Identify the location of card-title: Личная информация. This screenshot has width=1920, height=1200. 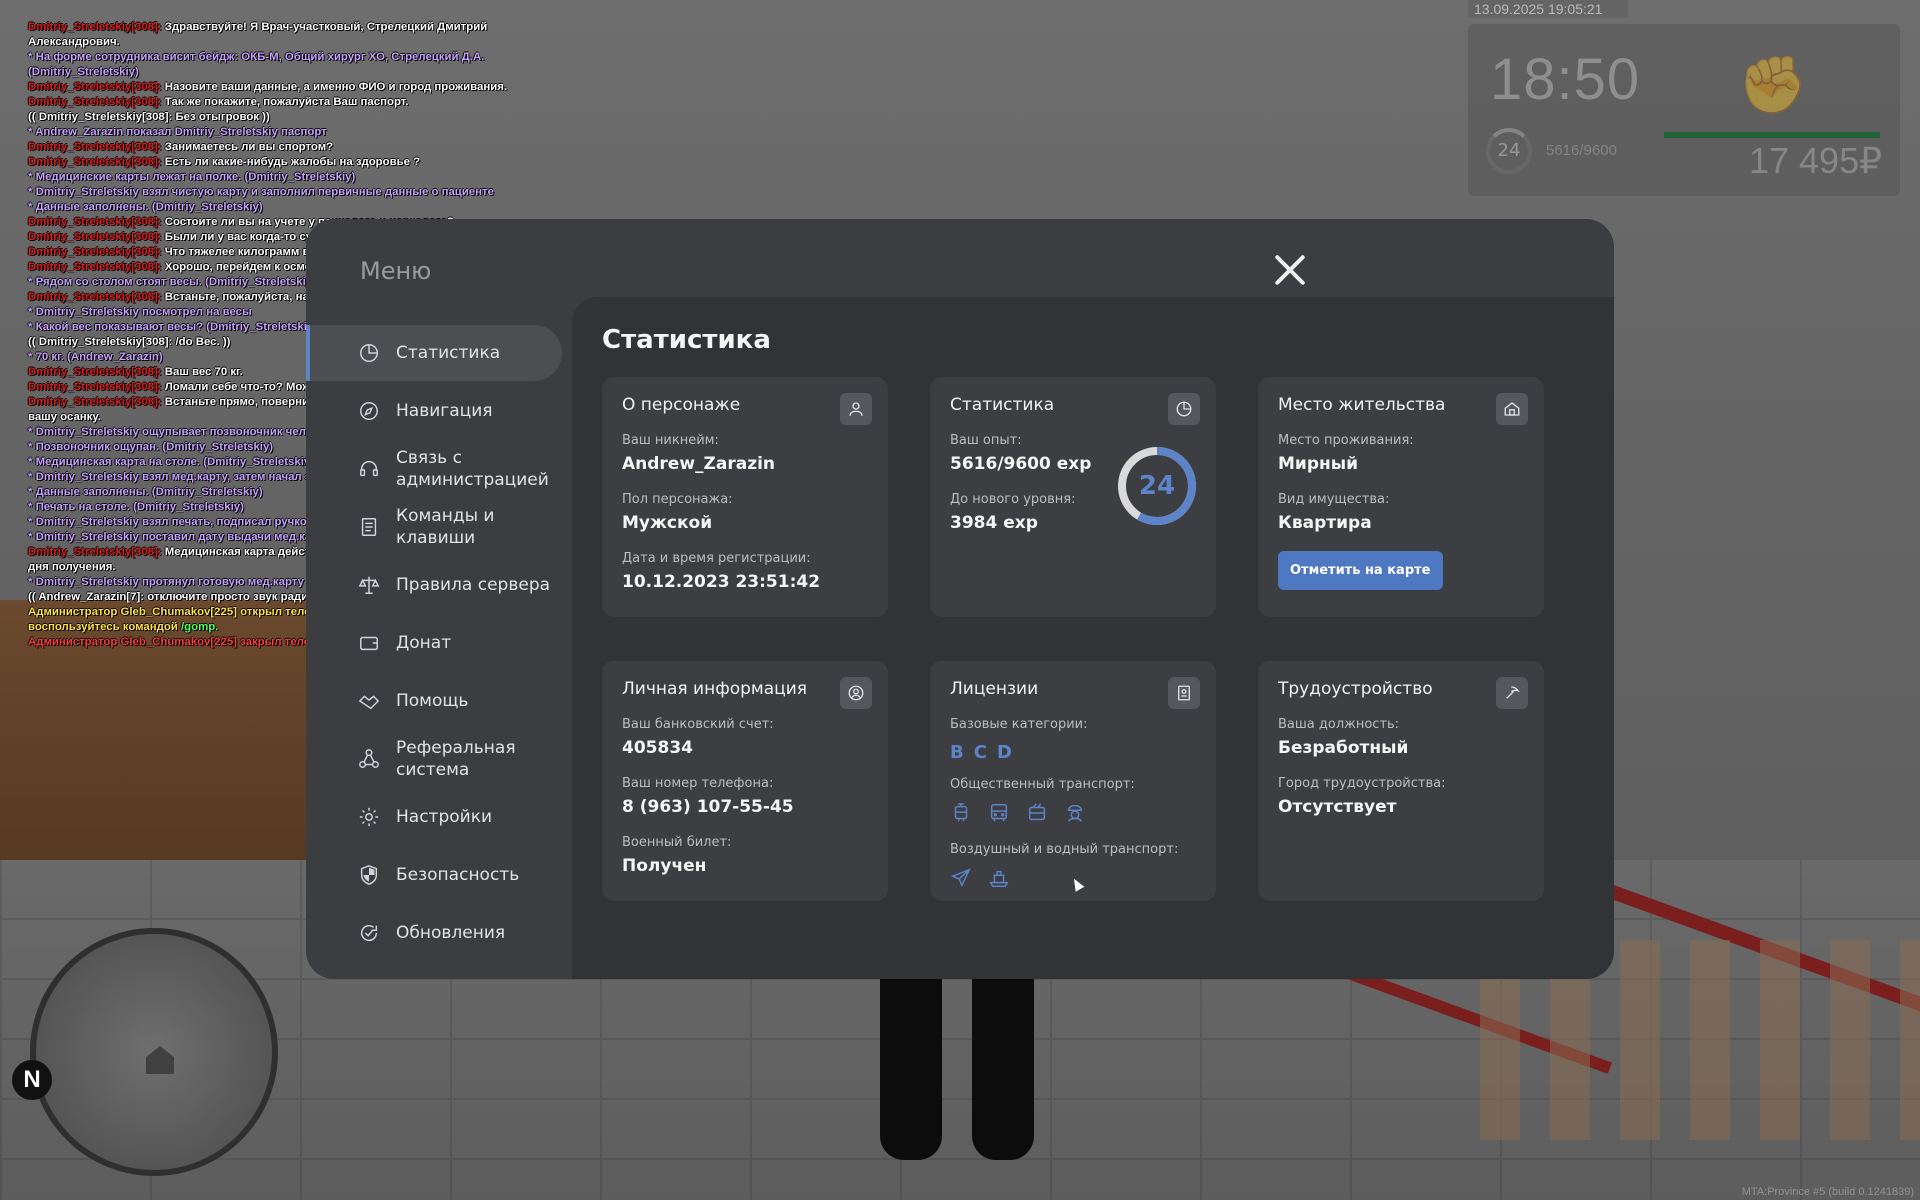
(715, 689).